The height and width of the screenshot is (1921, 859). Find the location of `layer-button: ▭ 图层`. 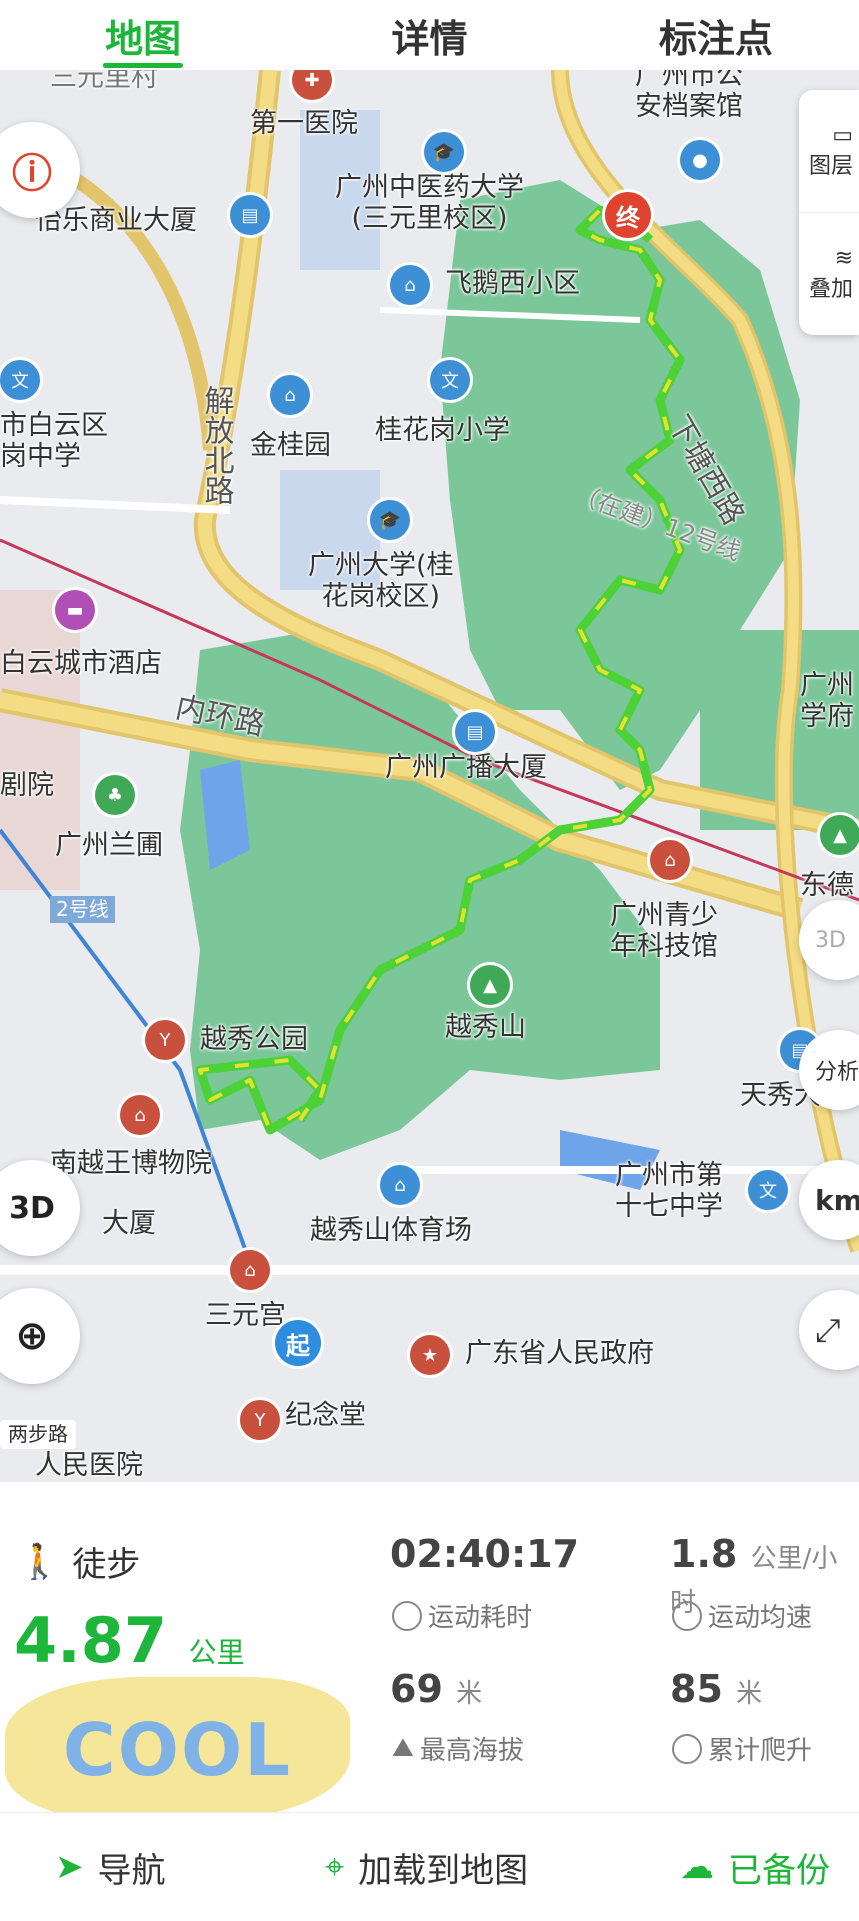

layer-button: ▭ 图层 is located at coordinates (829, 151).